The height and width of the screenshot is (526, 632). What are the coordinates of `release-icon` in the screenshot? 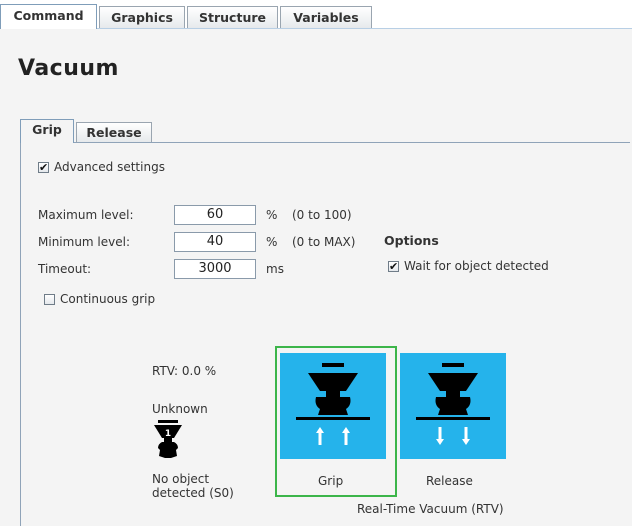 It's located at (453, 404).